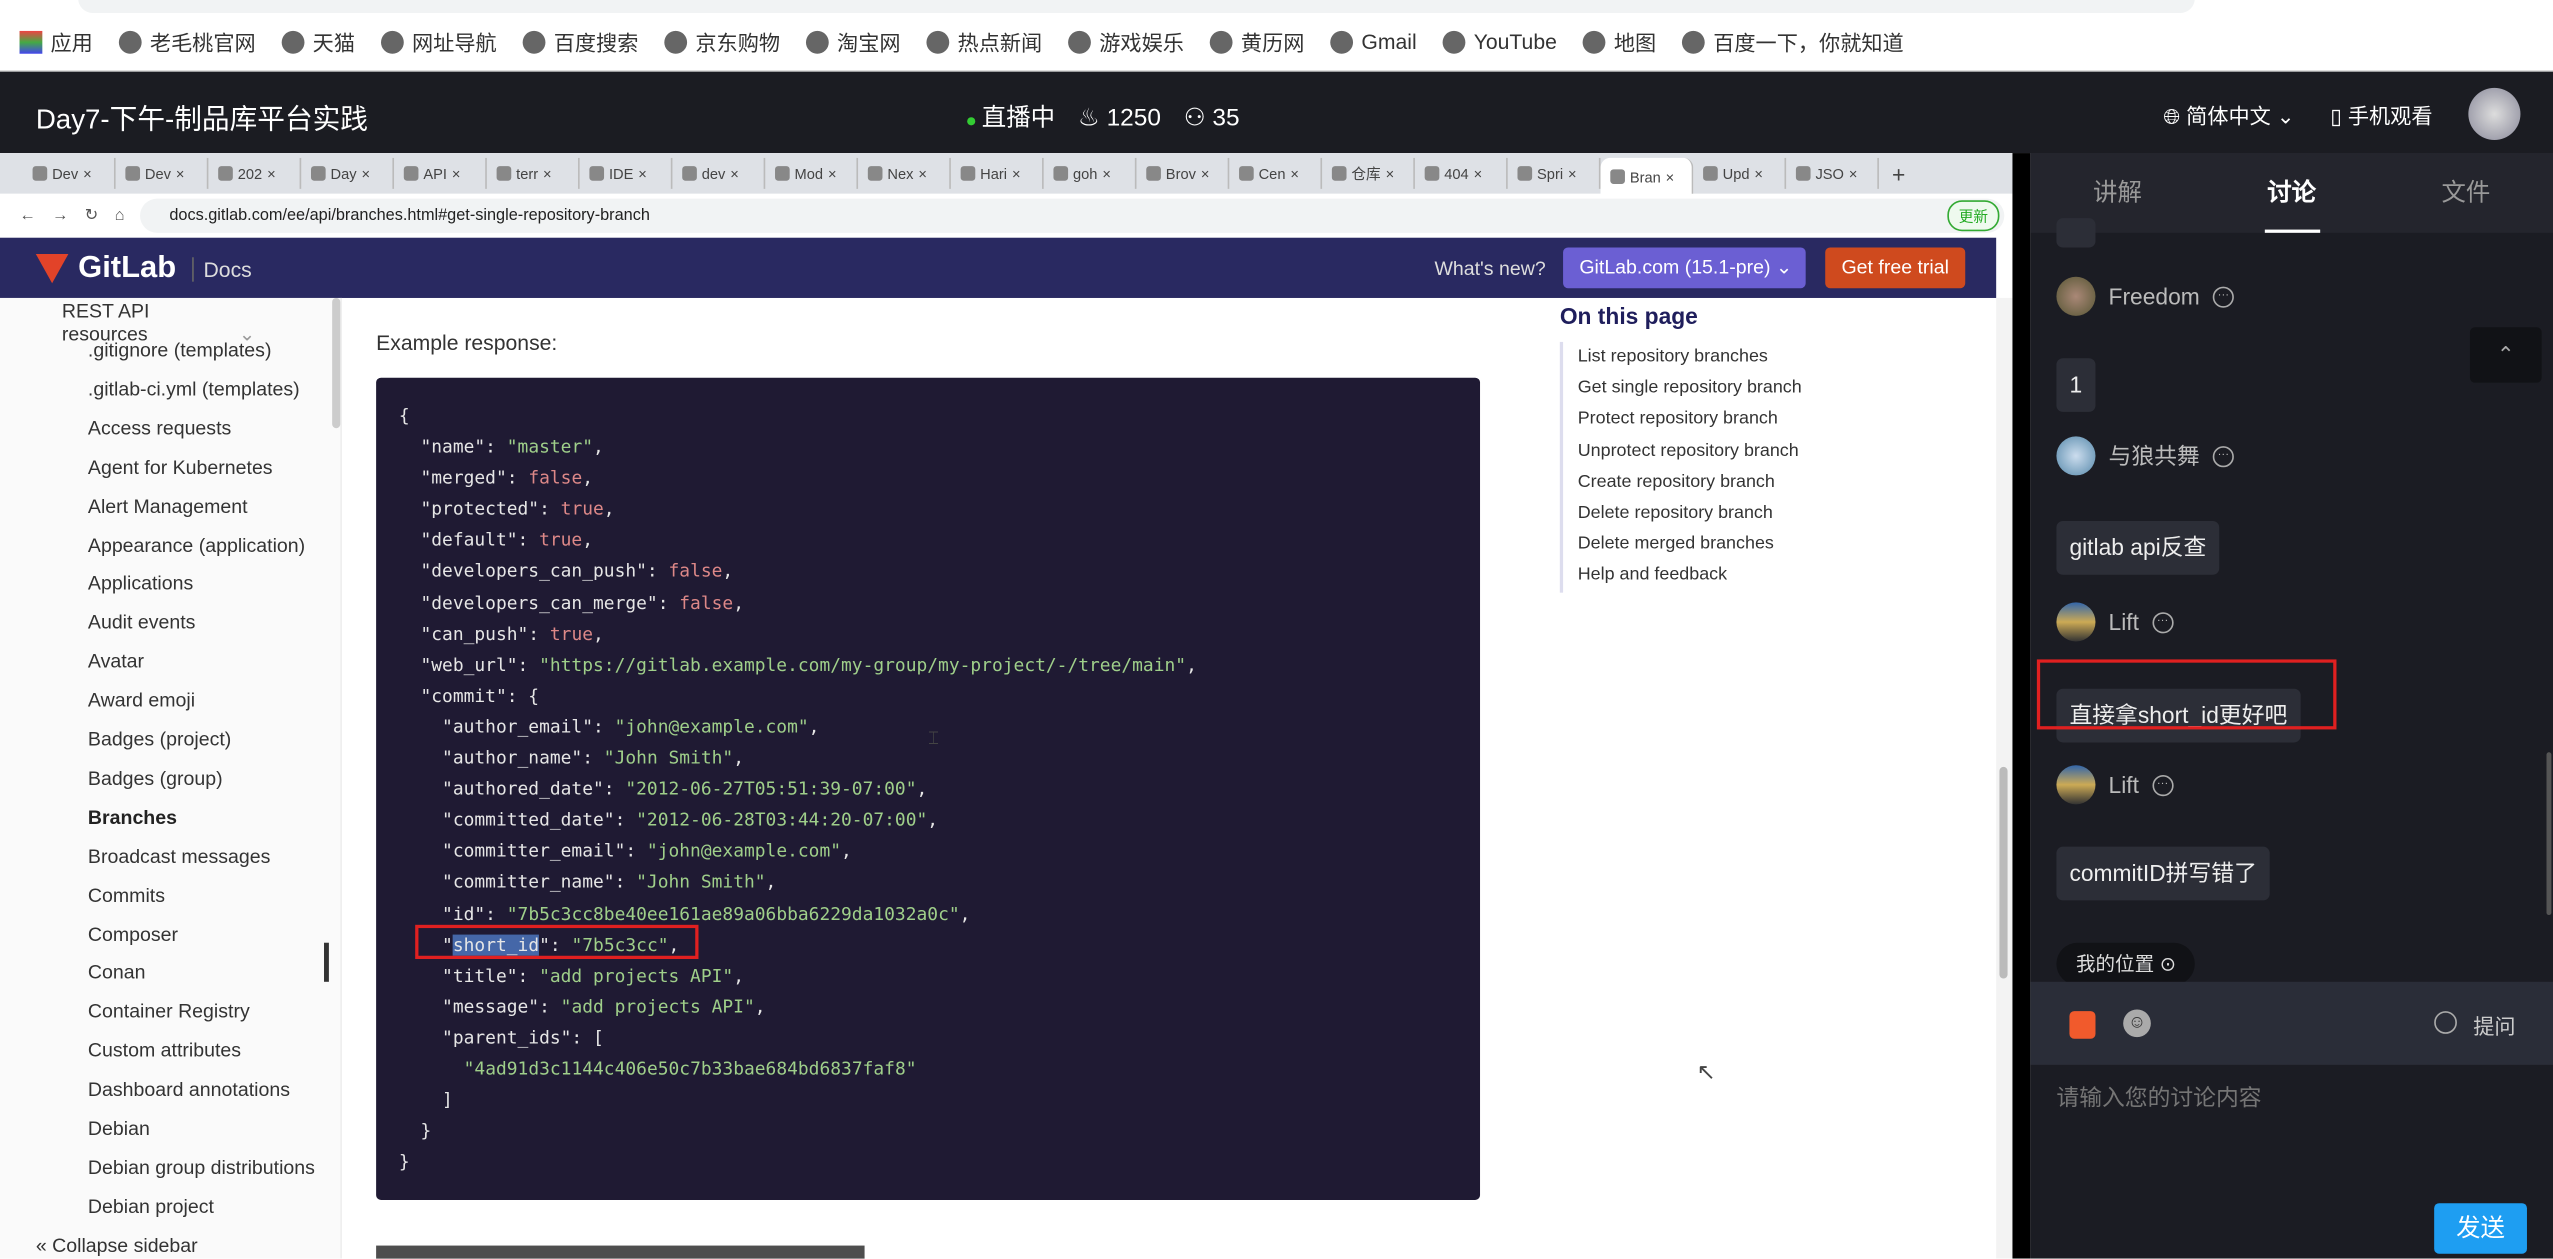 The image size is (2553, 1259). Describe the element at coordinates (189, 1089) in the screenshot. I see `sidebar-item: Dashboard annotations` at that location.